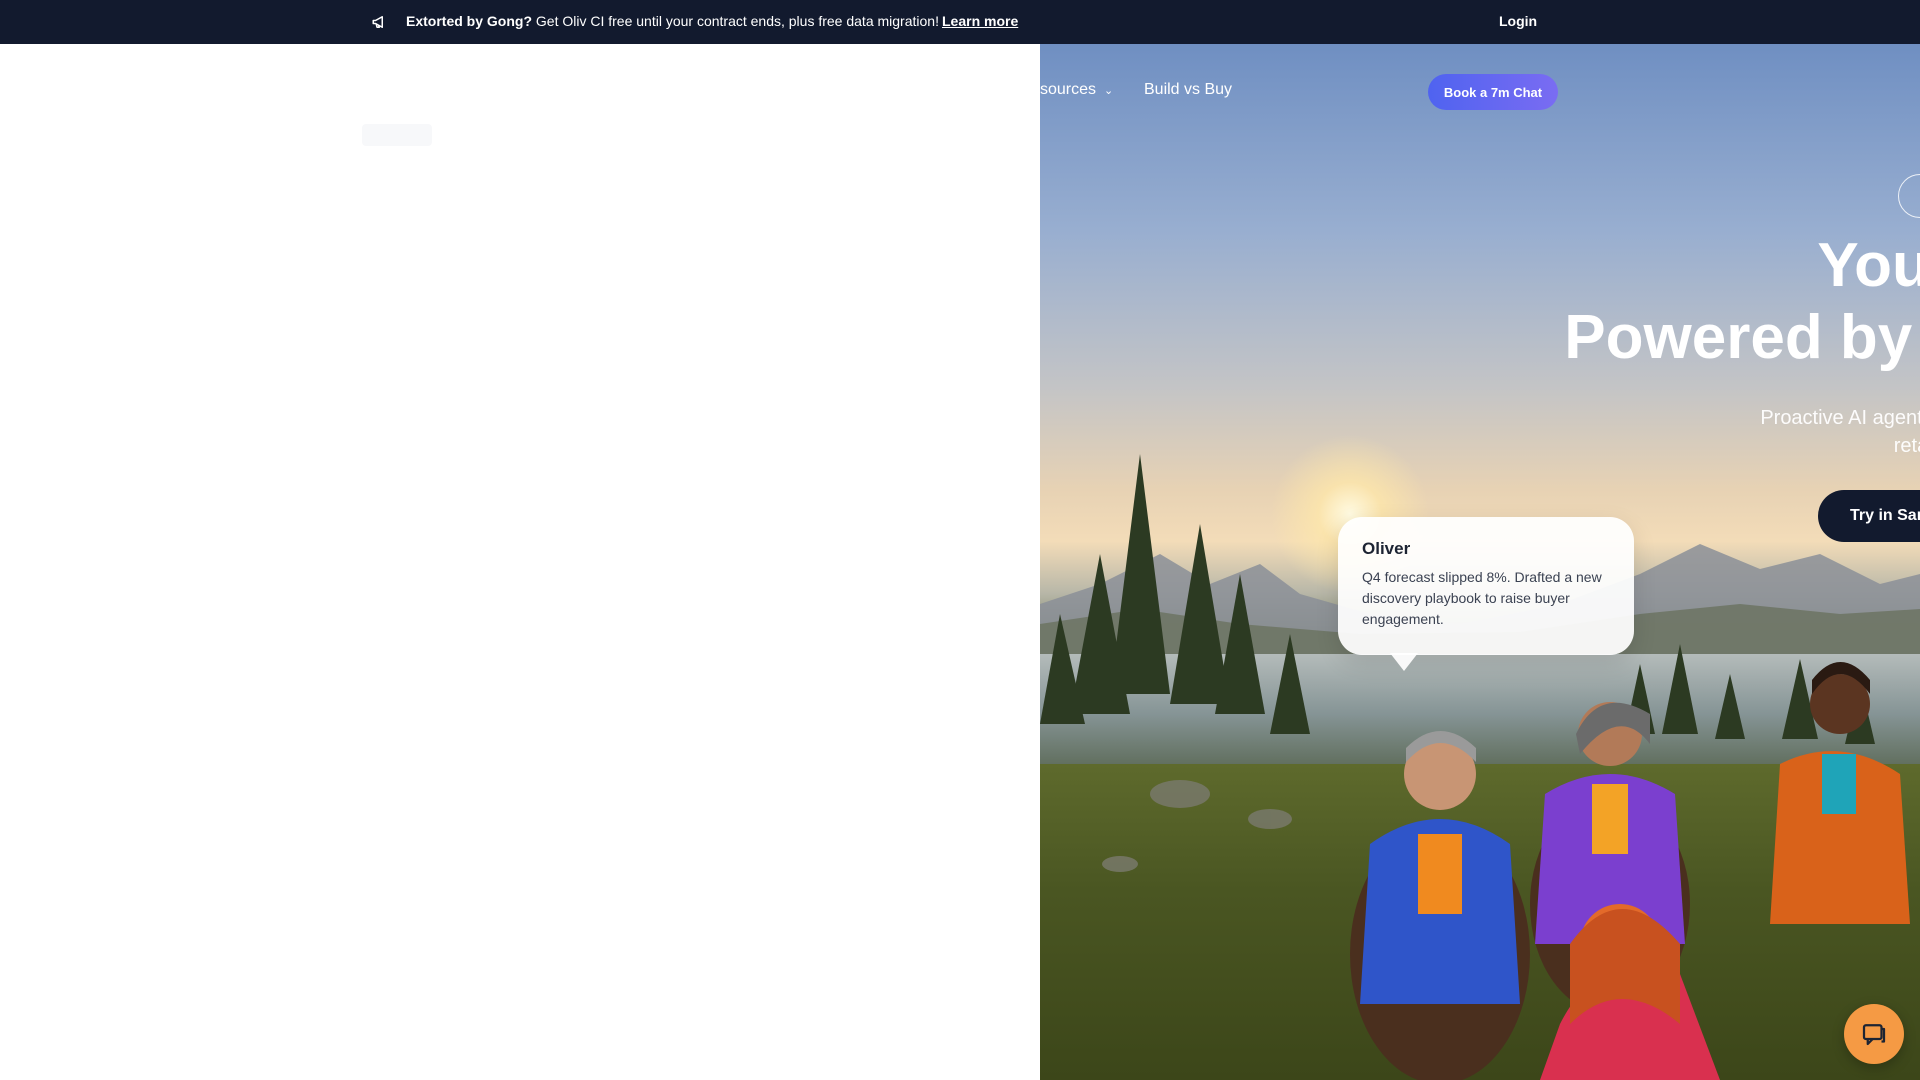 This screenshot has width=1920, height=1080. I want to click on headline-line-1: Your R, so click(1868, 265).